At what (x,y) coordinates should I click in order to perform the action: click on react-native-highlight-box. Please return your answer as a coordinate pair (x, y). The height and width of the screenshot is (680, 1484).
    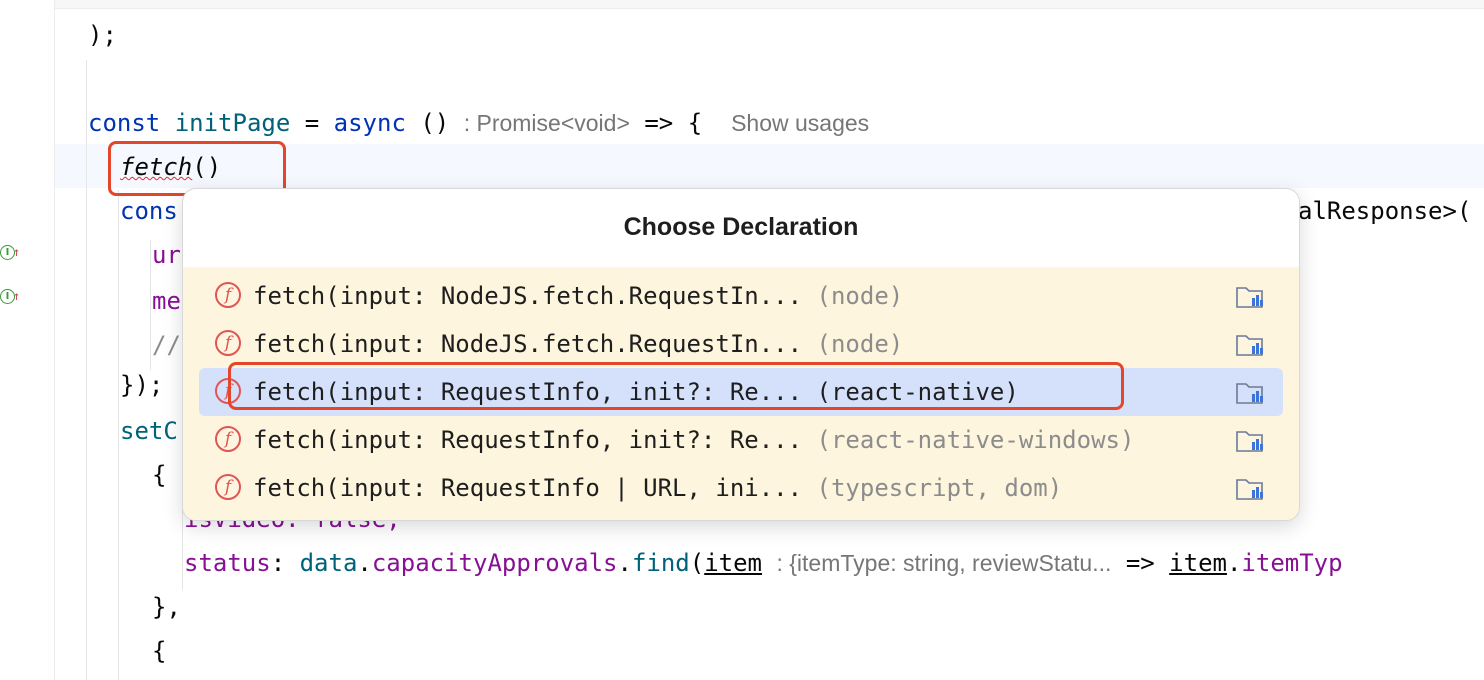
    Looking at the image, I should click on (676, 386).